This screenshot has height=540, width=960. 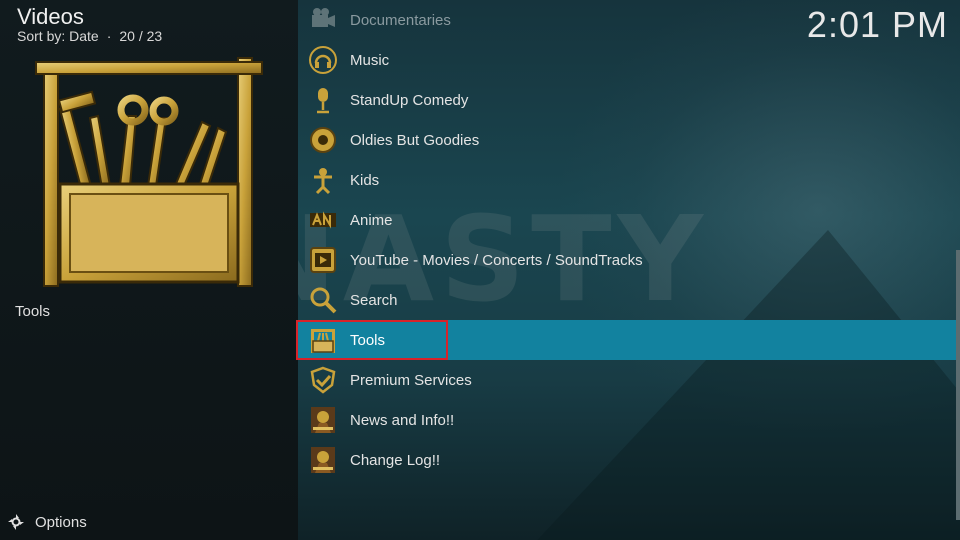 What do you see at coordinates (374, 300) in the screenshot?
I see `list-item-label: Search` at bounding box center [374, 300].